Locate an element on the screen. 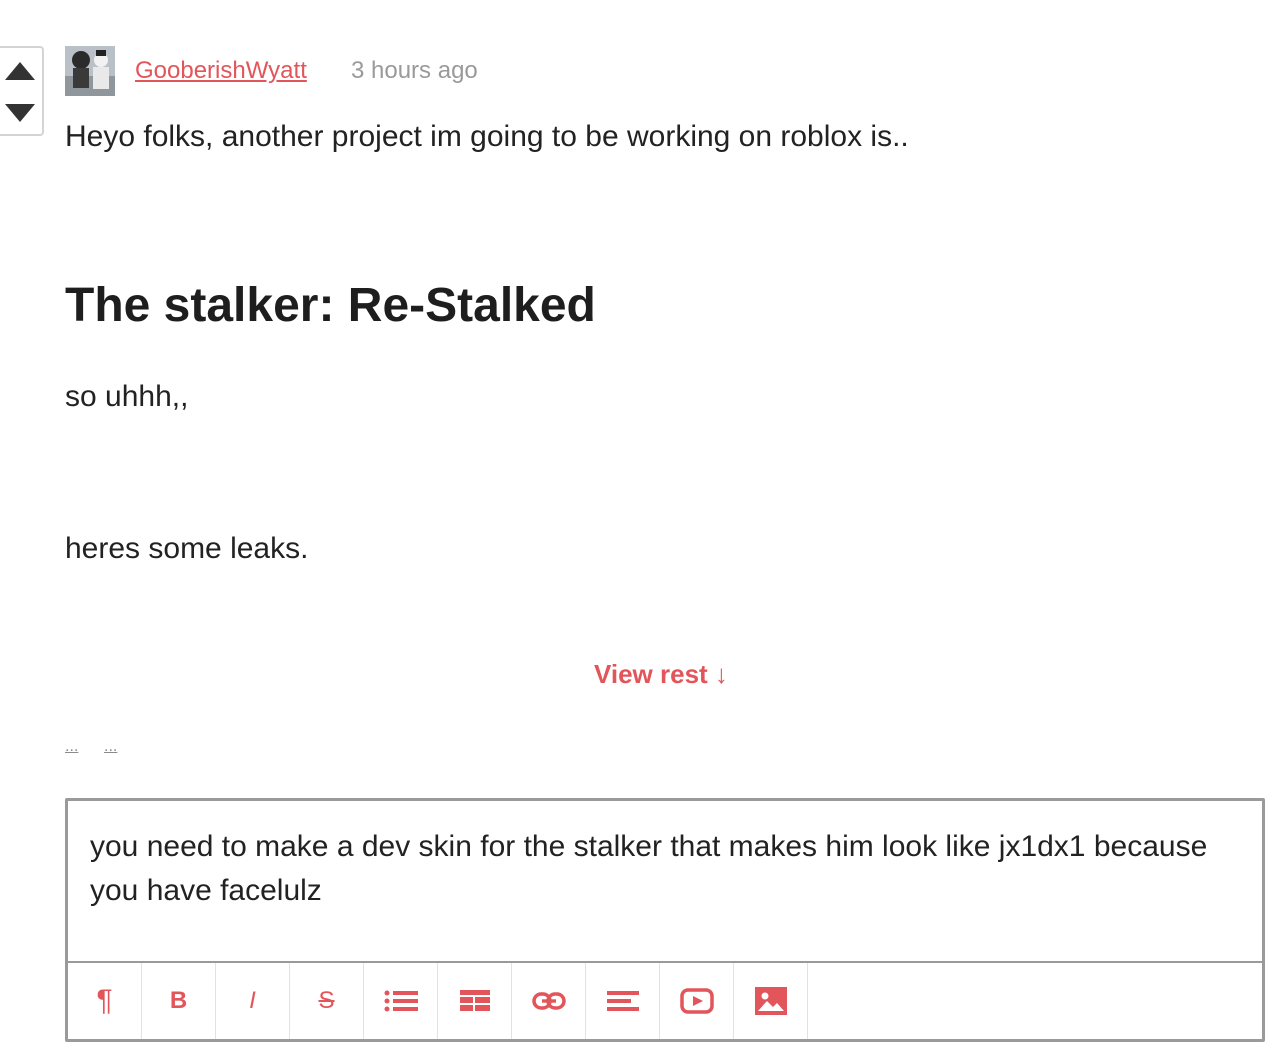 Image resolution: width=1280 pixels, height=1051 pixels. bullet-list-icon is located at coordinates (401, 1001).